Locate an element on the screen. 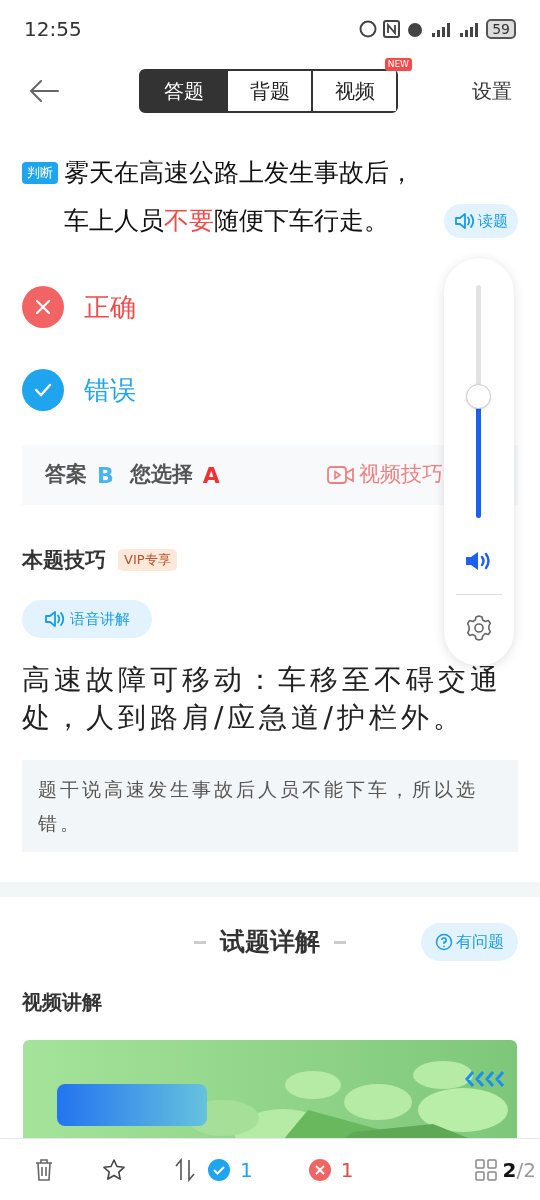 This screenshot has width=540, height=1200. mode-tab: 答题 is located at coordinates (183, 91).